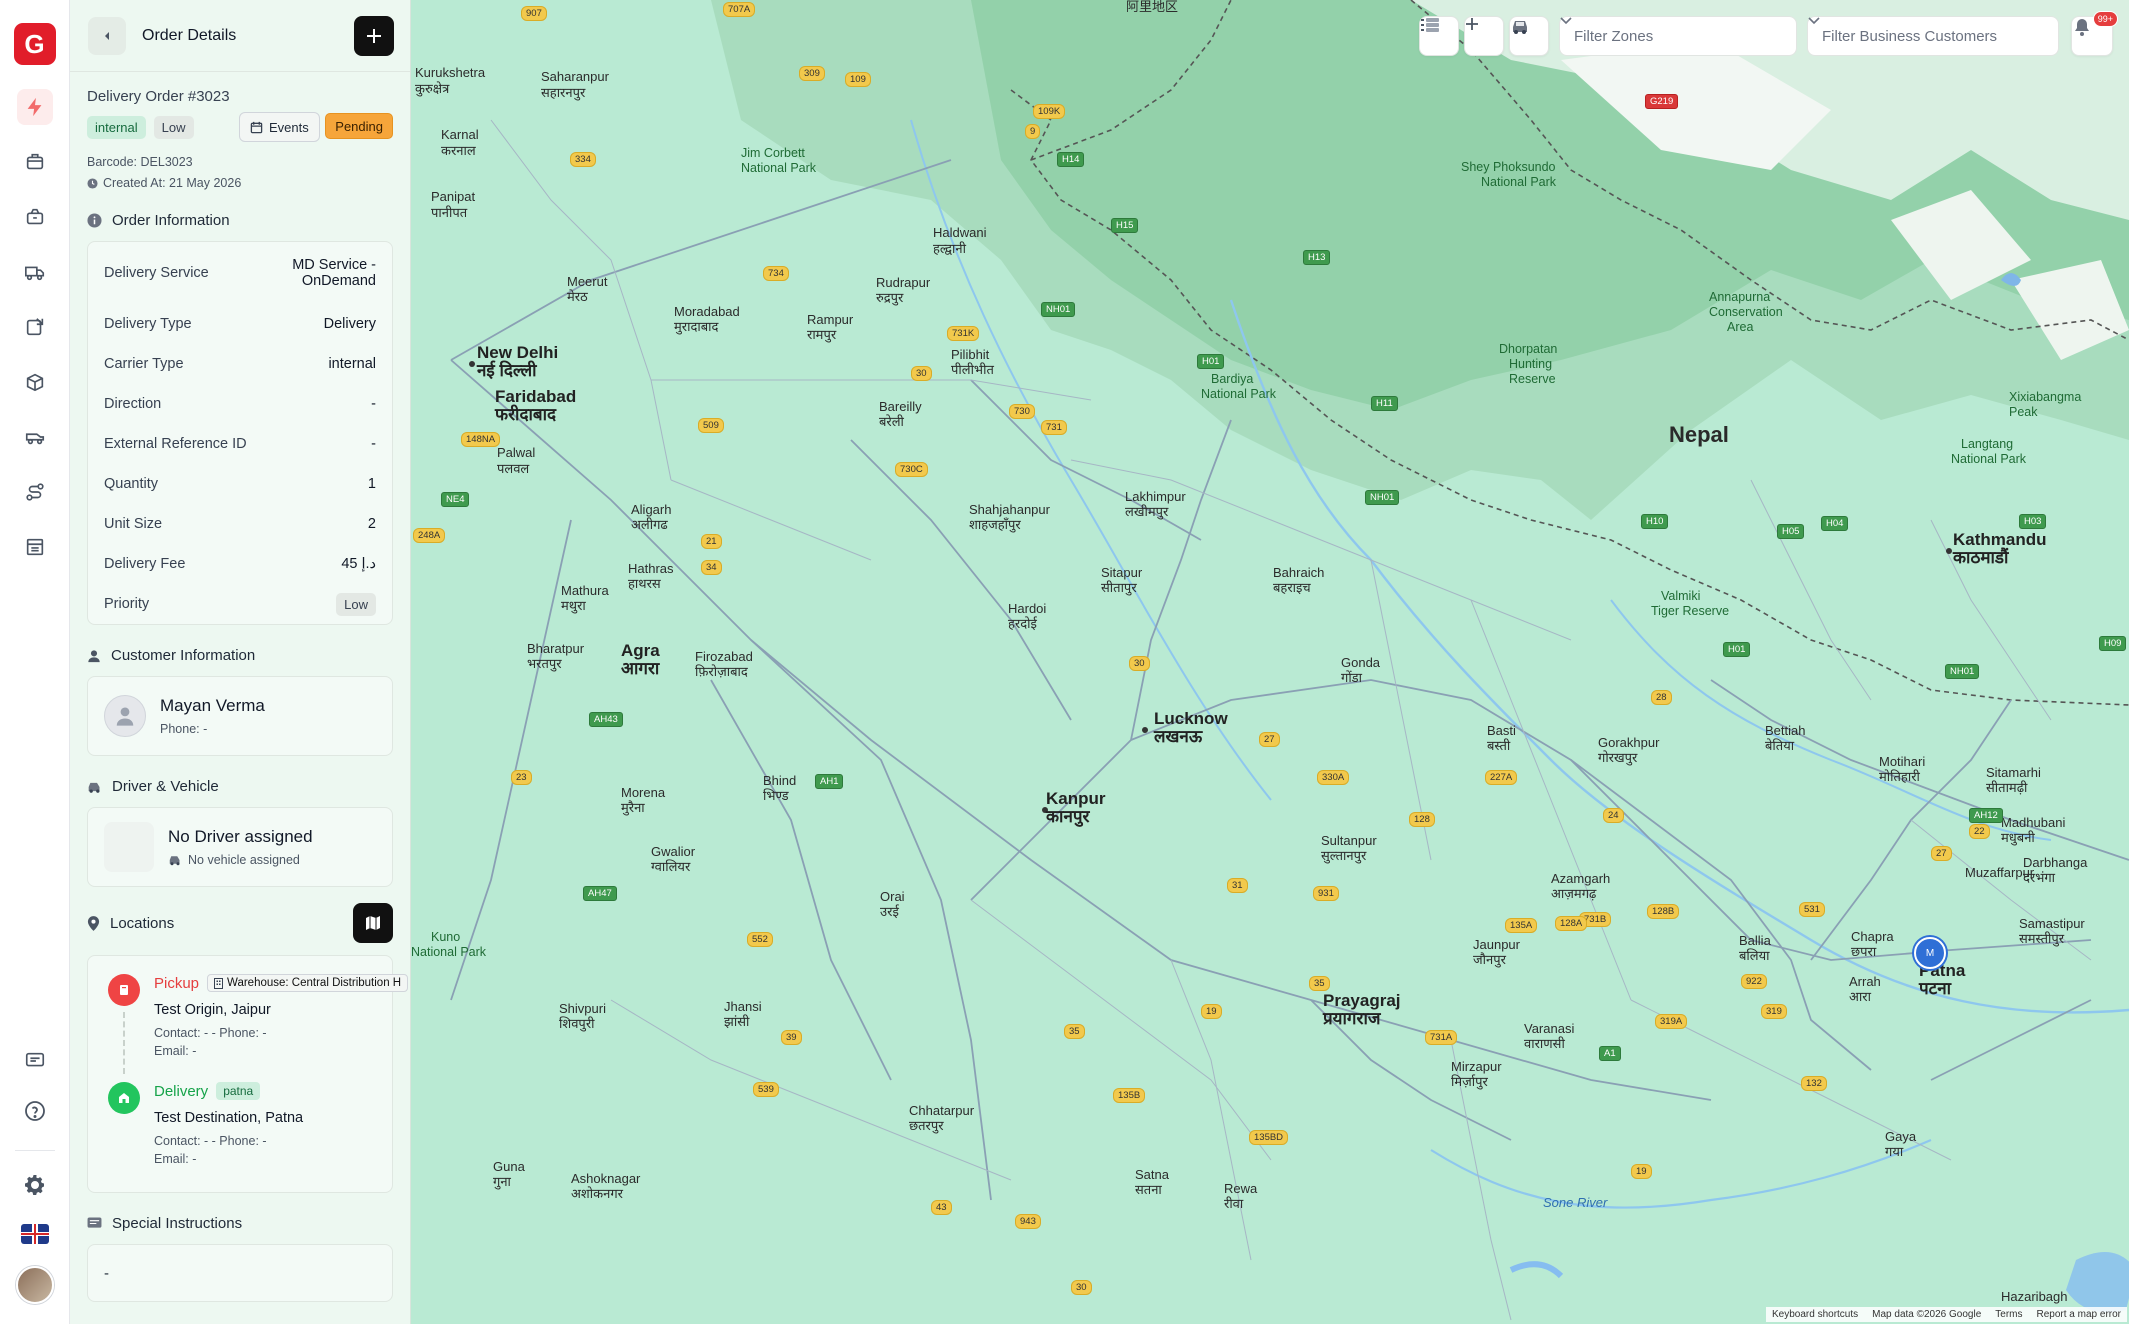  I want to click on map-label-sultanpur: Sultanpur, so click(1349, 840).